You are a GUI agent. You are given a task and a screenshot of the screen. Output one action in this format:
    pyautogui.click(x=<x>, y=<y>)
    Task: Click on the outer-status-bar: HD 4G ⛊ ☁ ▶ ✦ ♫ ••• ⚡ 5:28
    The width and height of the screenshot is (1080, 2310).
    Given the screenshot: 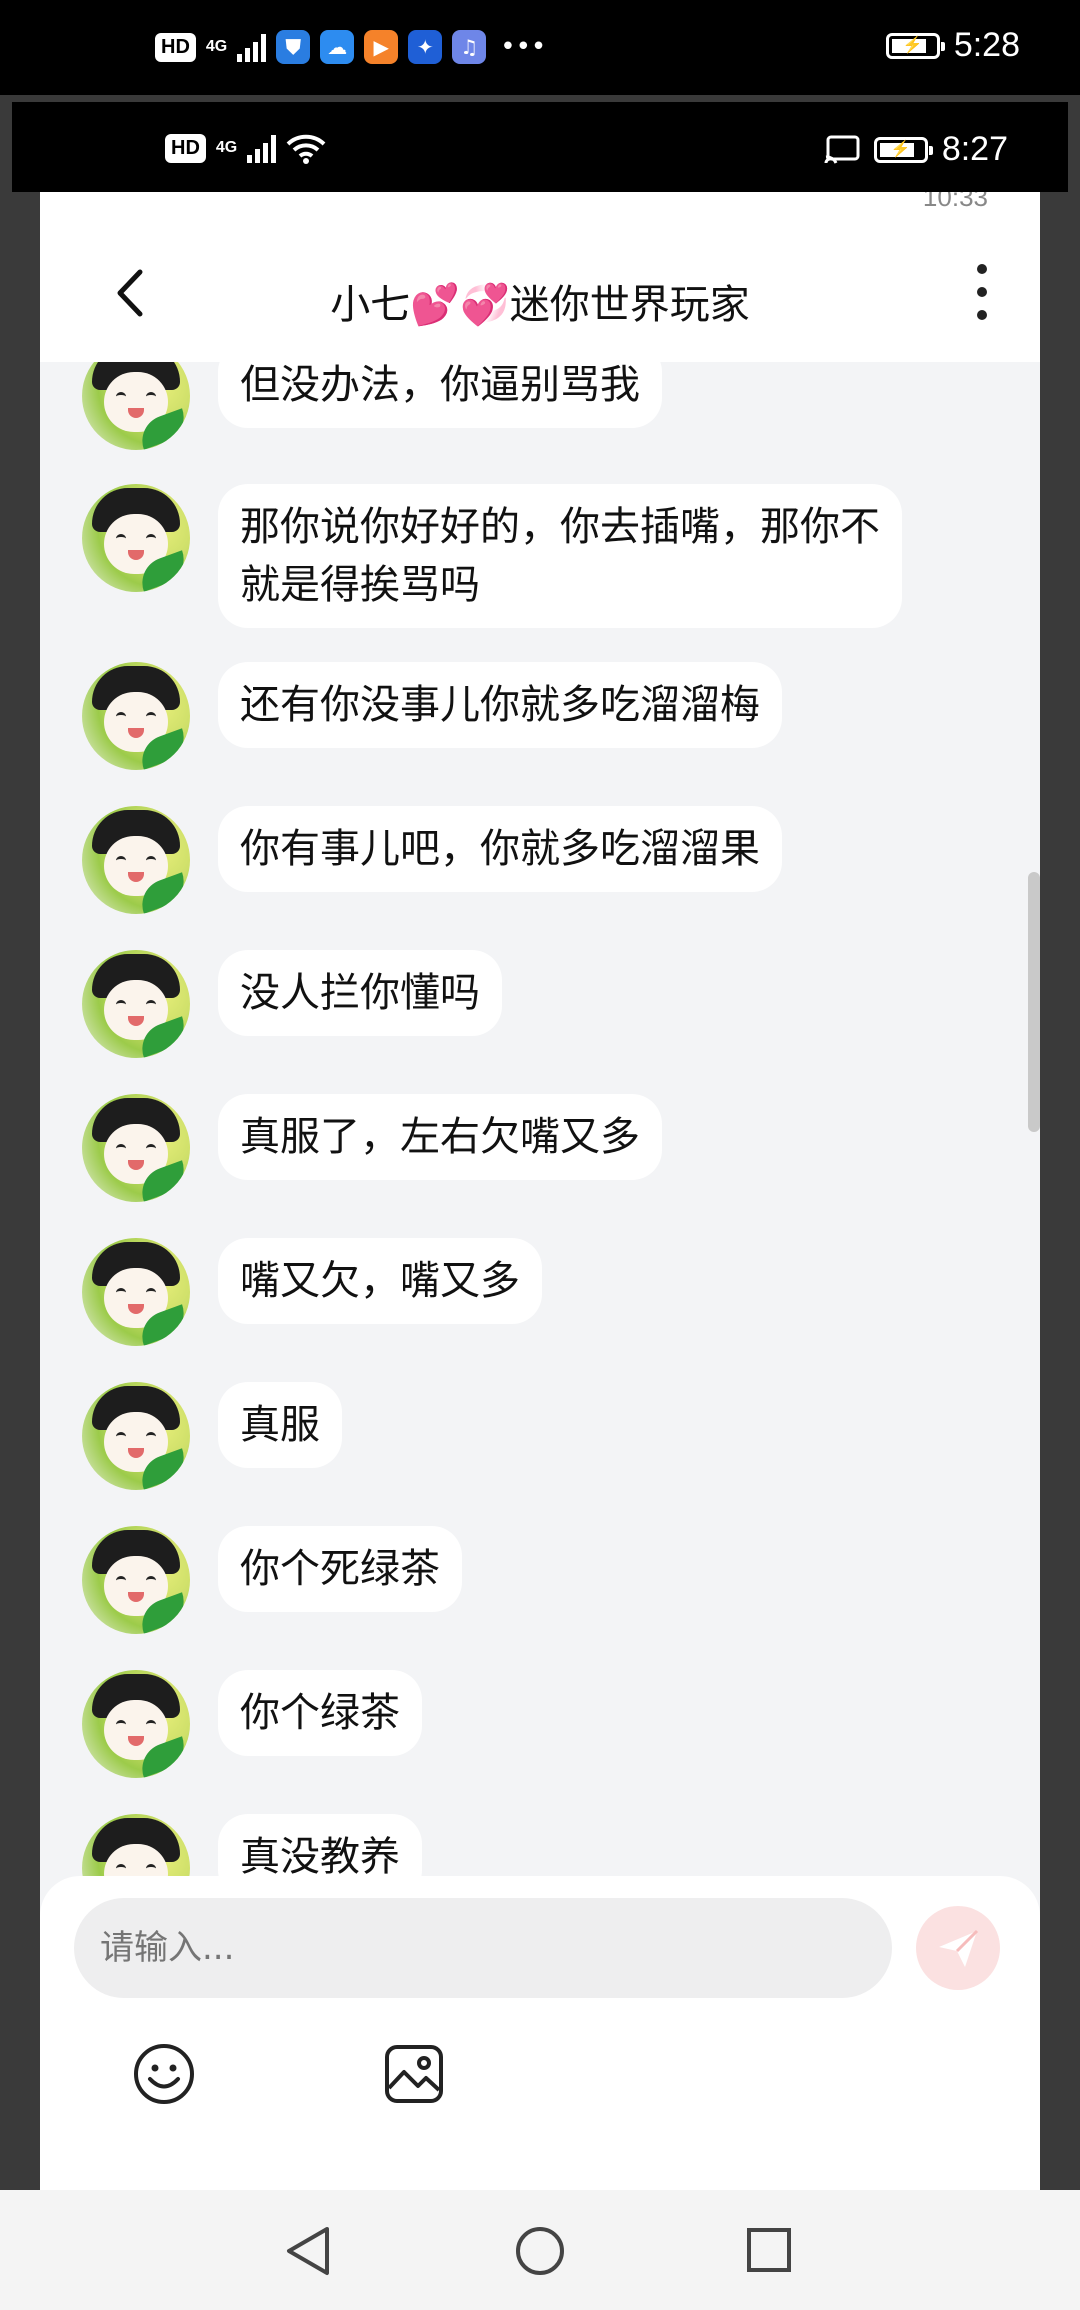 What is the action you would take?
    pyautogui.click(x=540, y=47)
    